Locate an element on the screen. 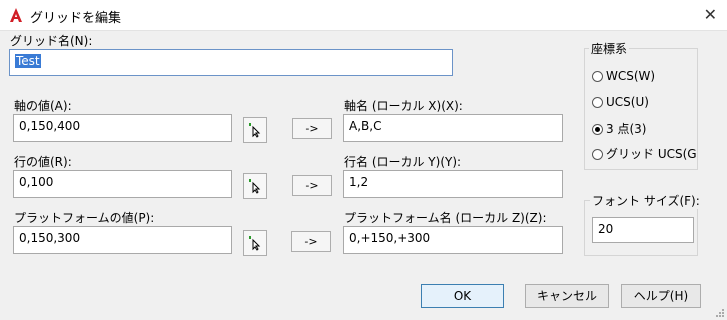  axis-values-input: 0,150,400 is located at coordinates (122, 128).